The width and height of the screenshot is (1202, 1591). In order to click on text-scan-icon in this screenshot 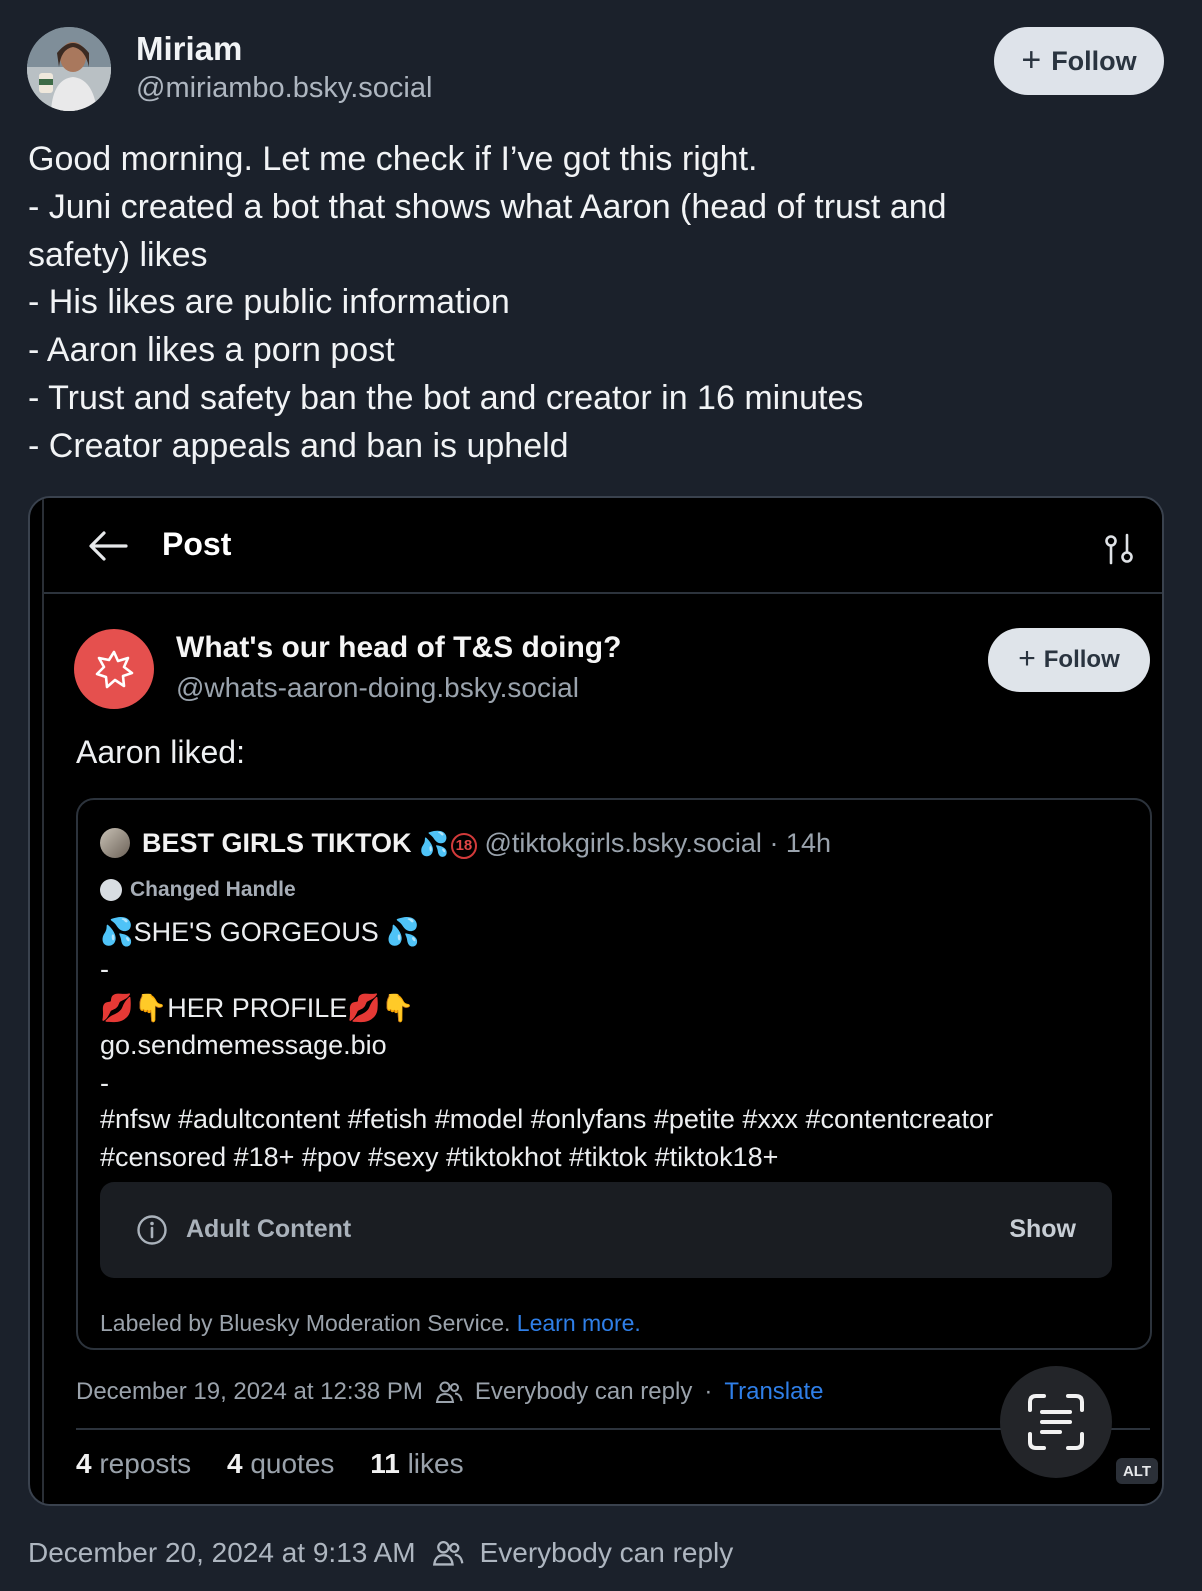, I will do `click(1056, 1422)`.